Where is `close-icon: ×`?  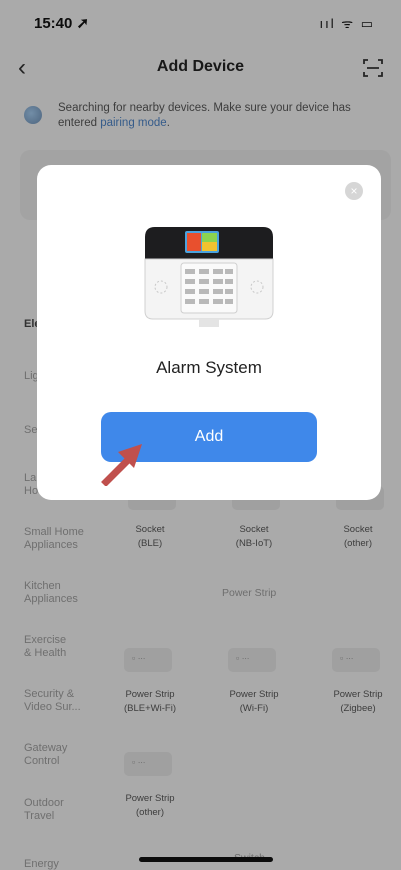 close-icon: × is located at coordinates (354, 191).